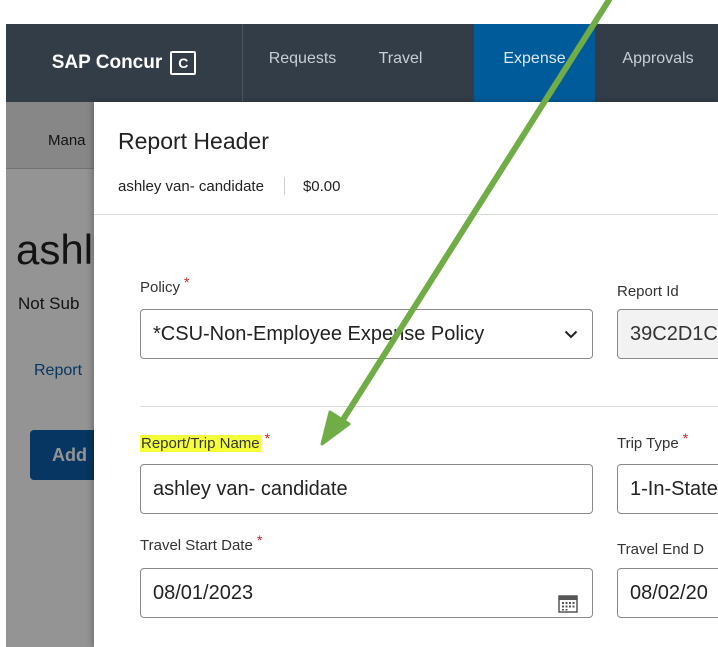 The image size is (718, 647). I want to click on trip-type-select: 1-In-State, so click(667, 489).